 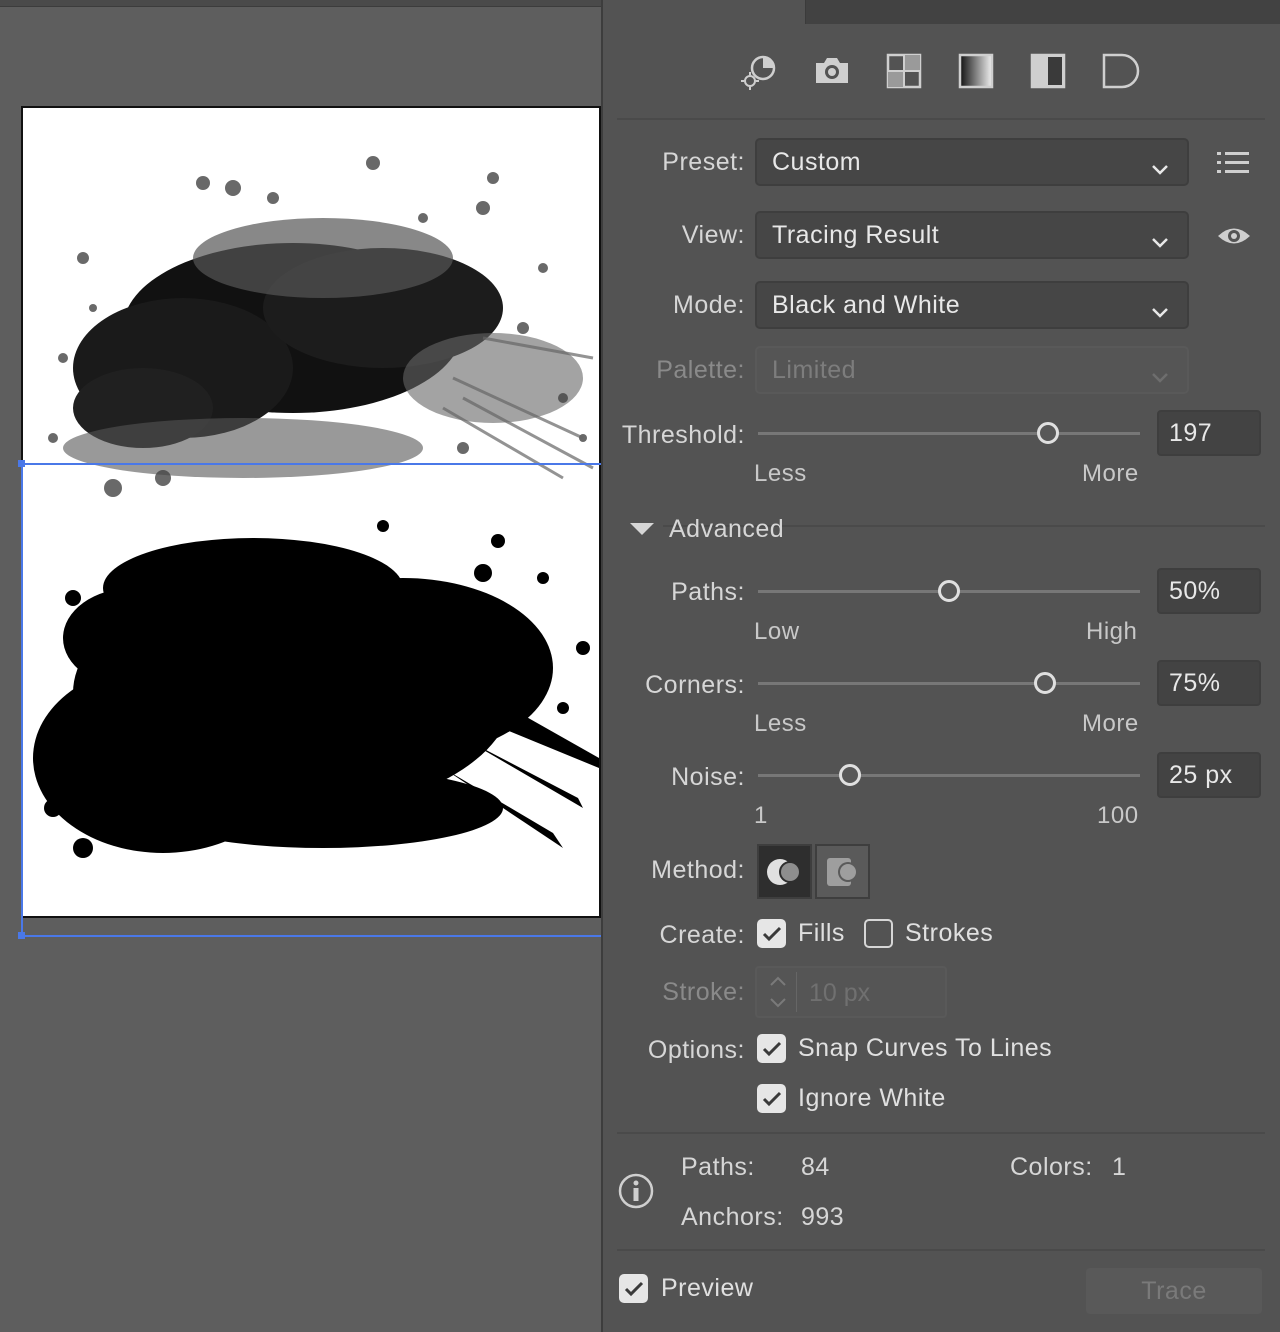 I want to click on ignore-white-checkbox, so click(x=771, y=1098).